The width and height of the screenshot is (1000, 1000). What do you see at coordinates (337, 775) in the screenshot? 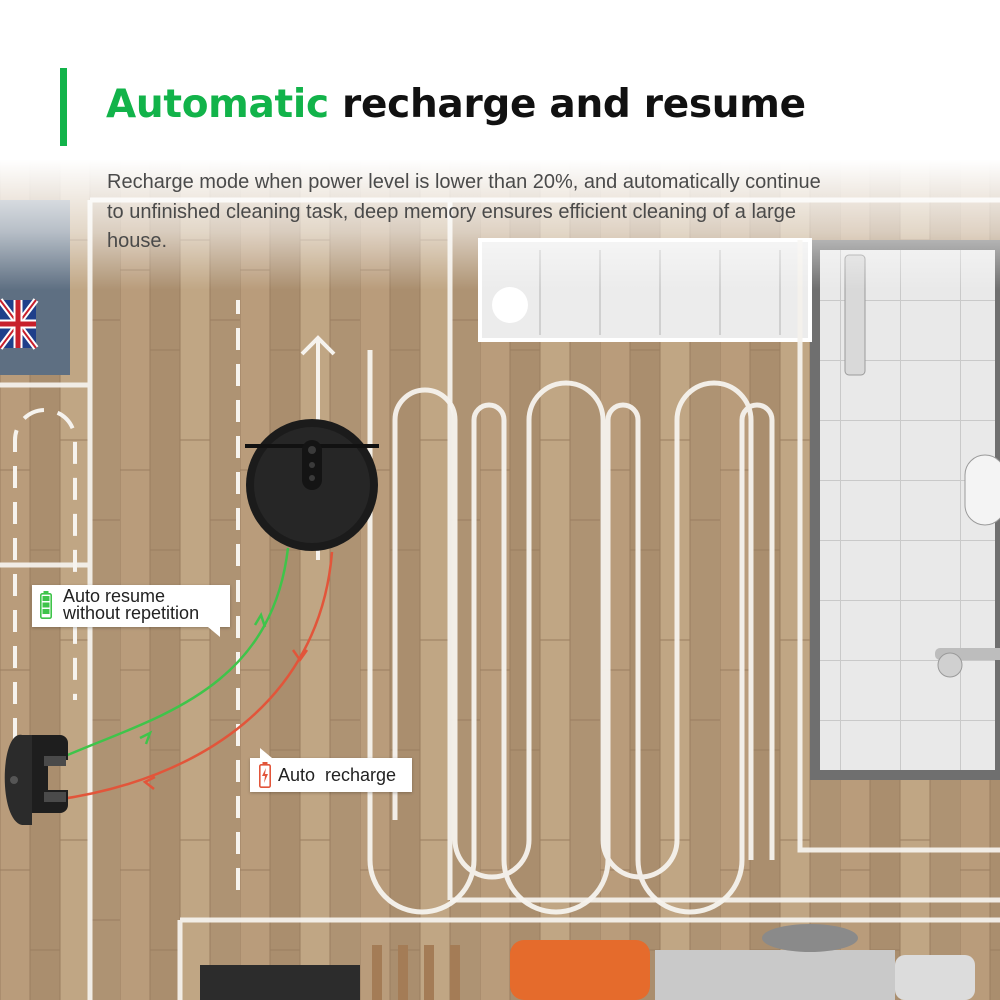
I see `auto-recharge-label: Auto recharge` at bounding box center [337, 775].